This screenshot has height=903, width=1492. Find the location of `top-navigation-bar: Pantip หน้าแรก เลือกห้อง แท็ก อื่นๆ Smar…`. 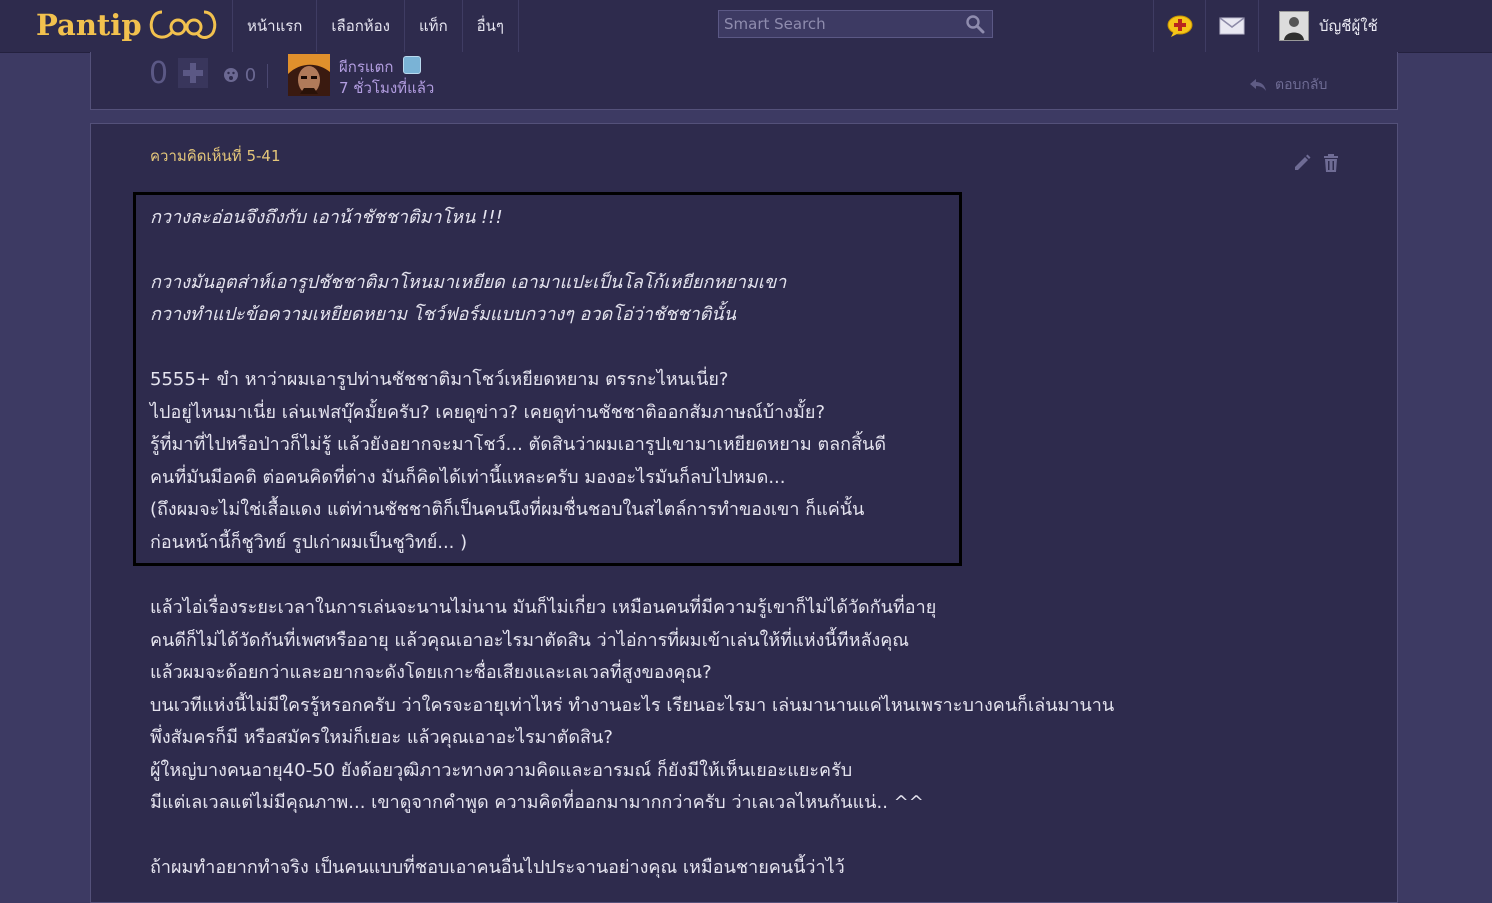

top-navigation-bar: Pantip หน้าแรก เลือกห้อง แท็ก อื่นๆ Smar… is located at coordinates (746, 26).